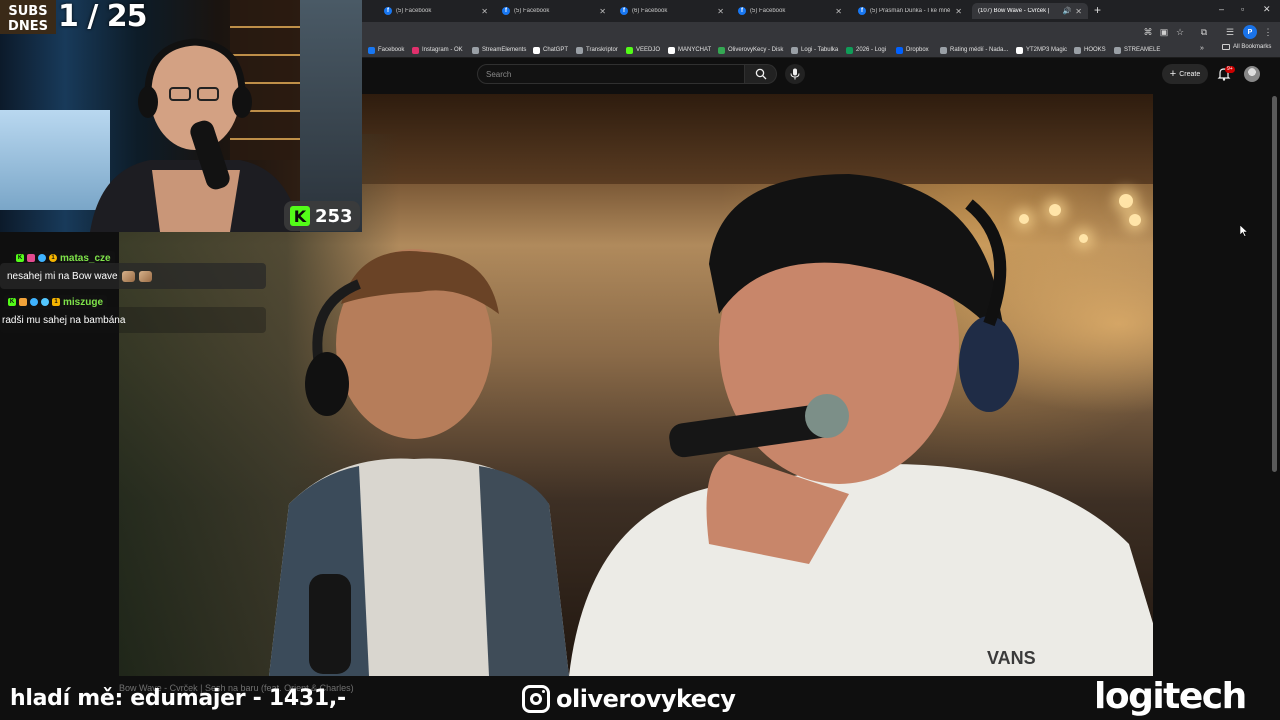 The height and width of the screenshot is (720, 1280). I want to click on search-icon, so click(760, 74).